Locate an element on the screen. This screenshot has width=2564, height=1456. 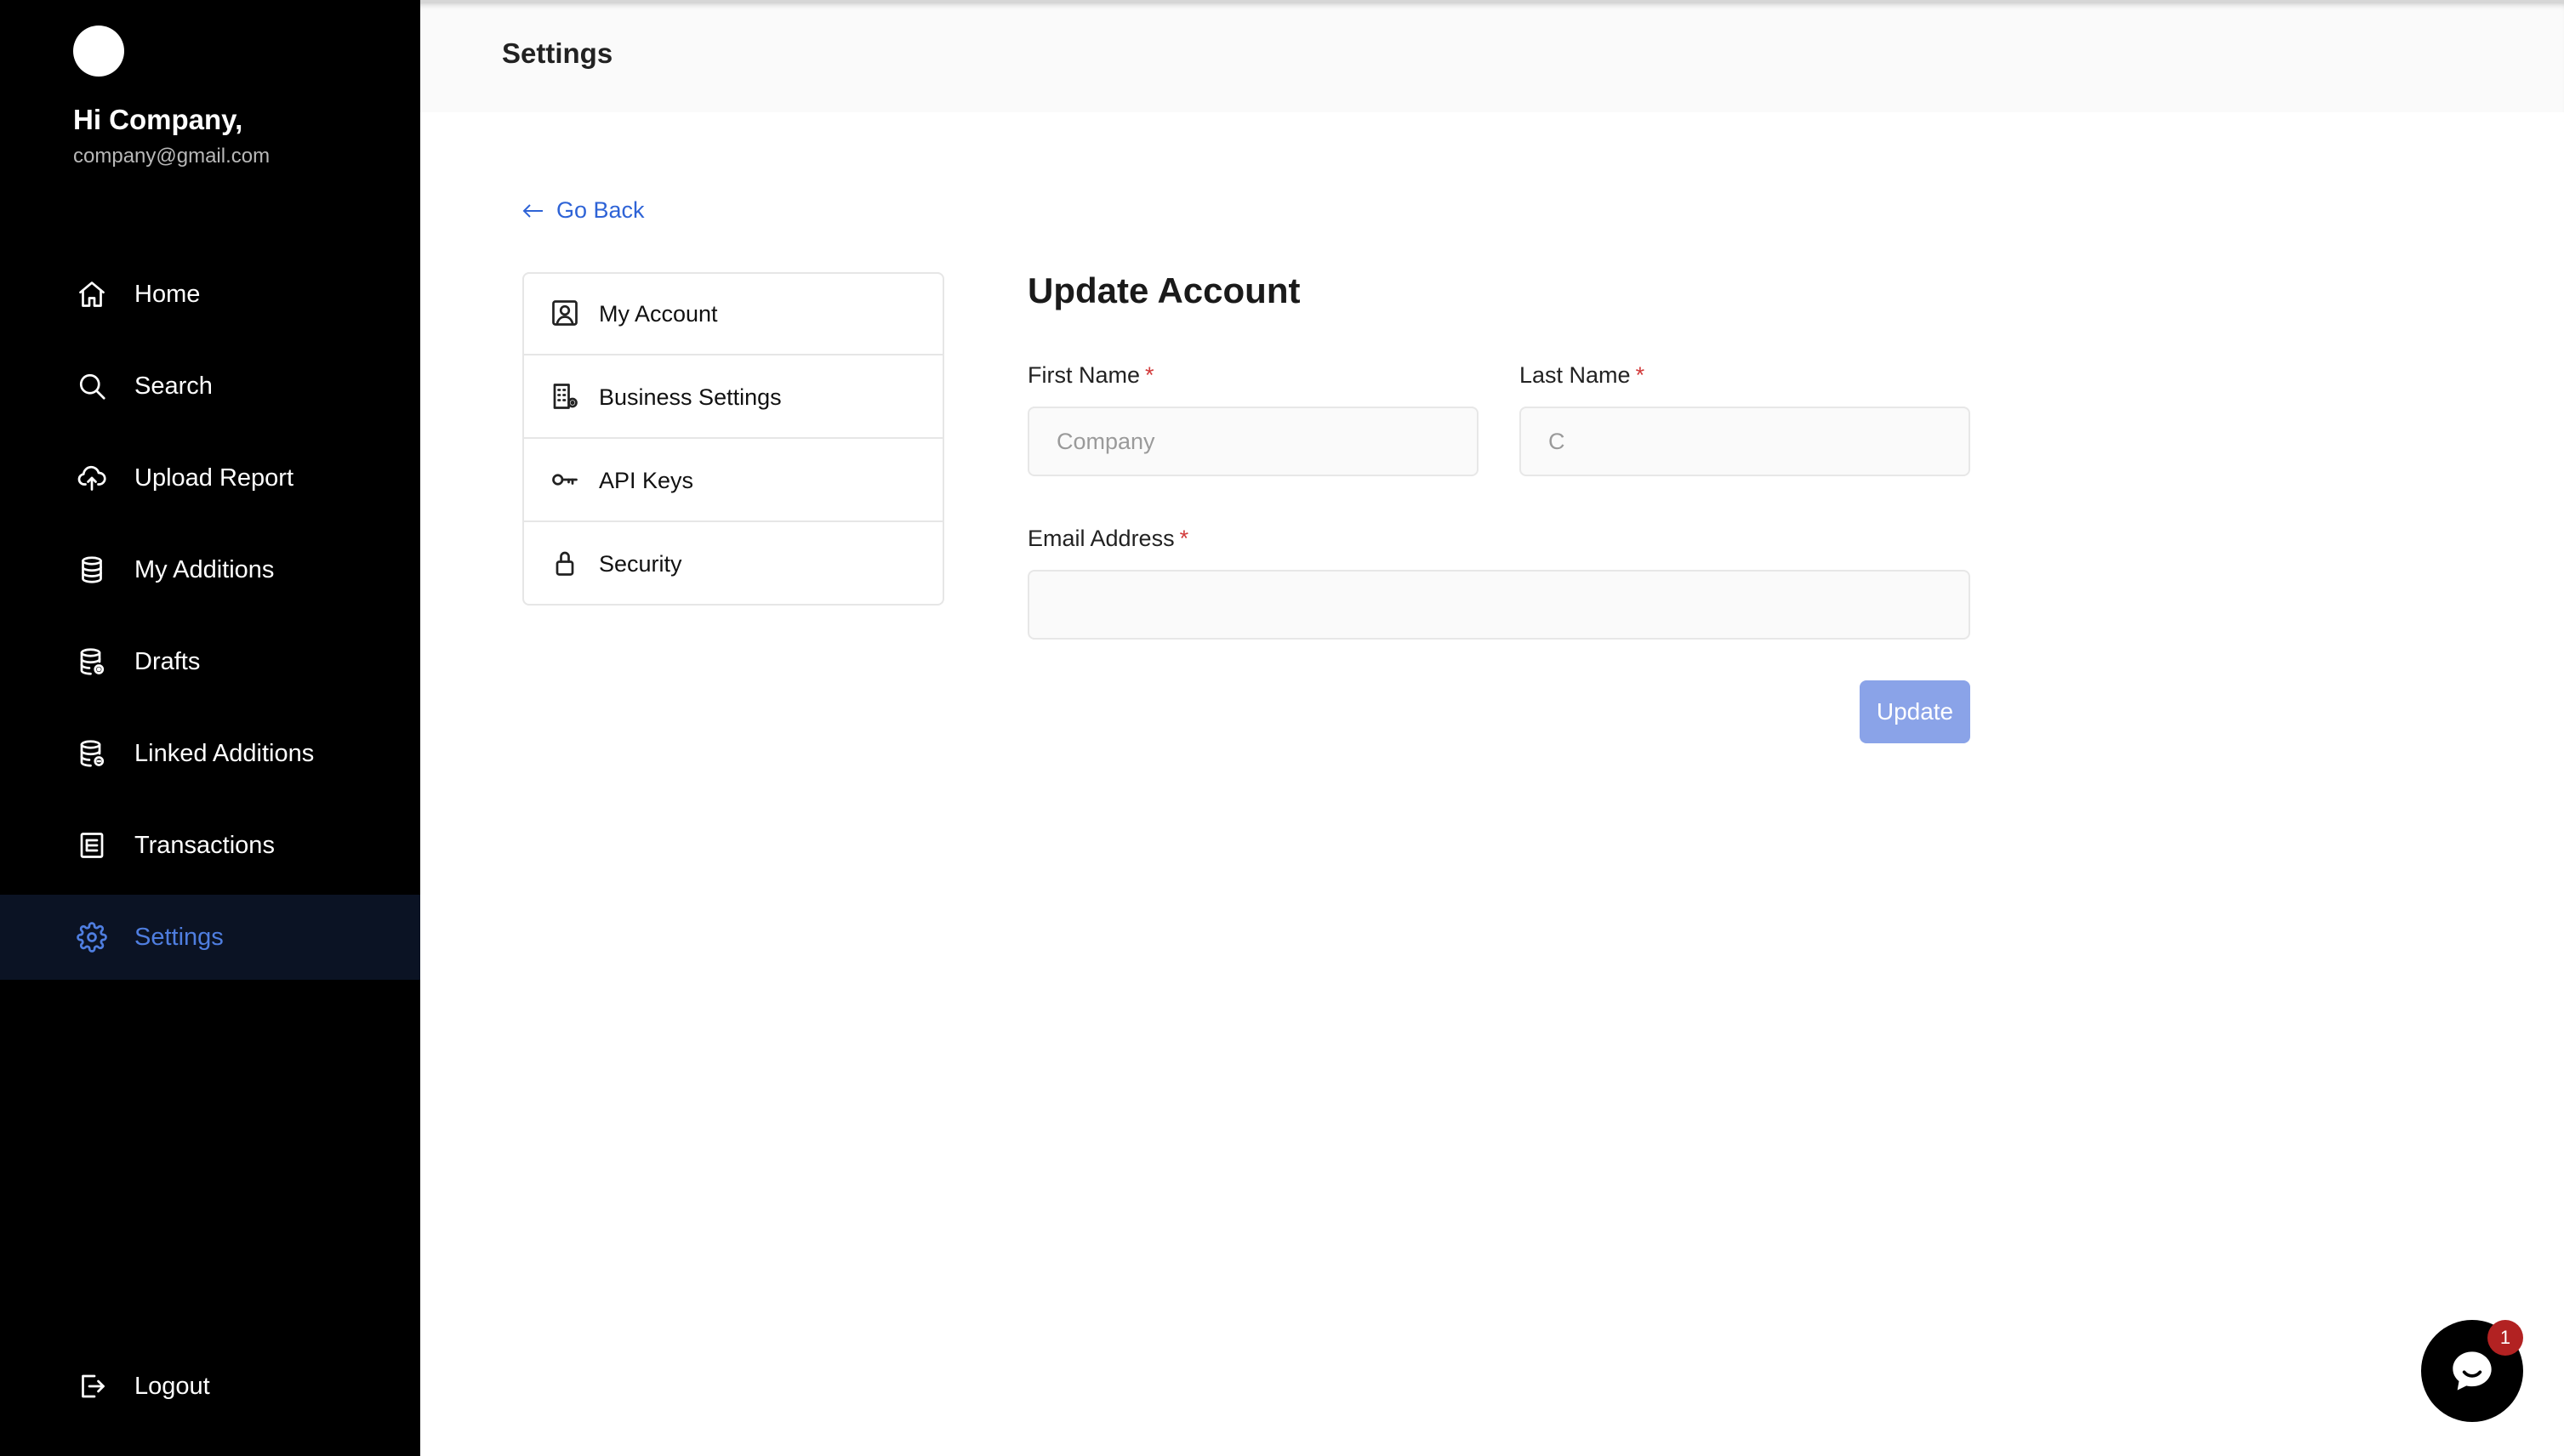
go-back-link: Go Back is located at coordinates (583, 210).